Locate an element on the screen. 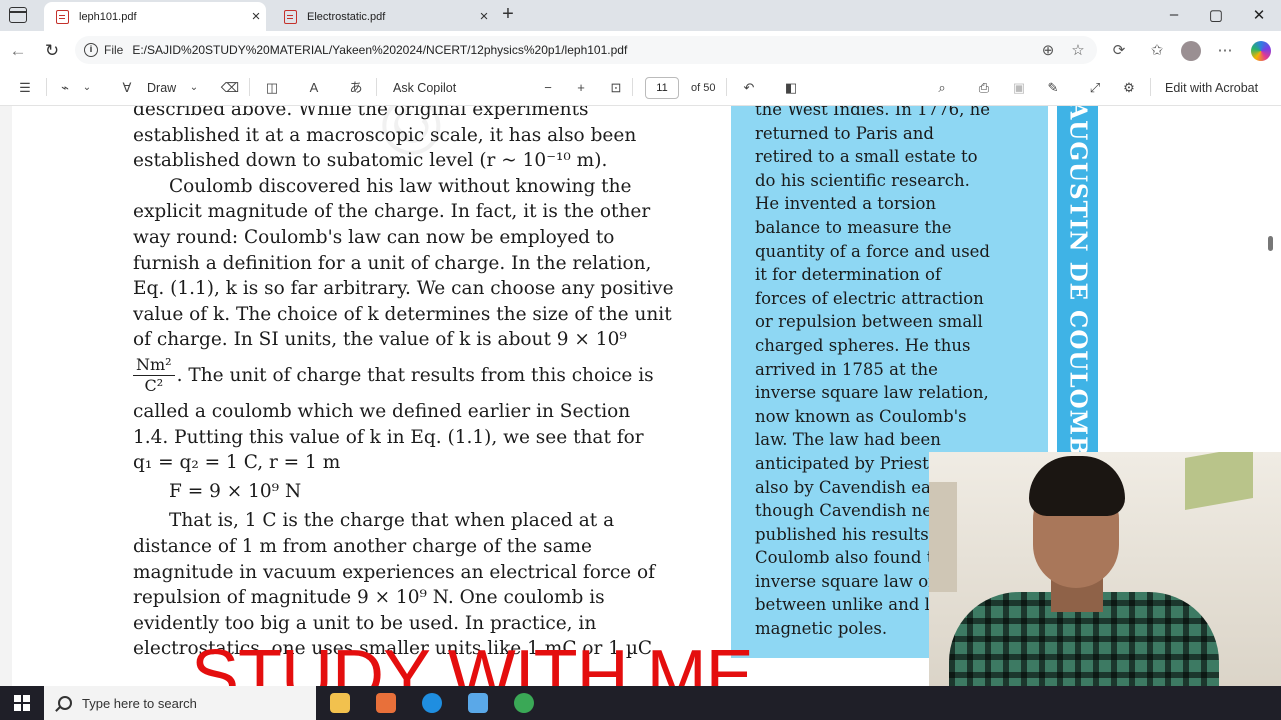 The height and width of the screenshot is (720, 1281). search-placeholder: Type here to search is located at coordinates (139, 703).